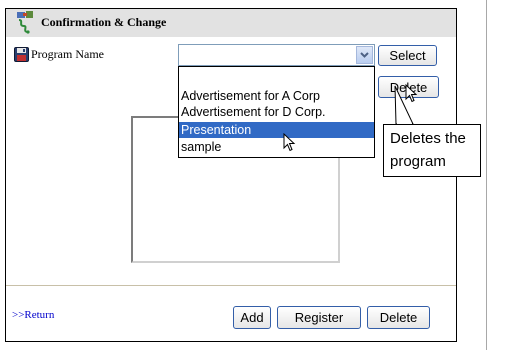 This screenshot has height=350, width=516. Describe the element at coordinates (33, 315) in the screenshot. I see `return-link: >>Return` at that location.